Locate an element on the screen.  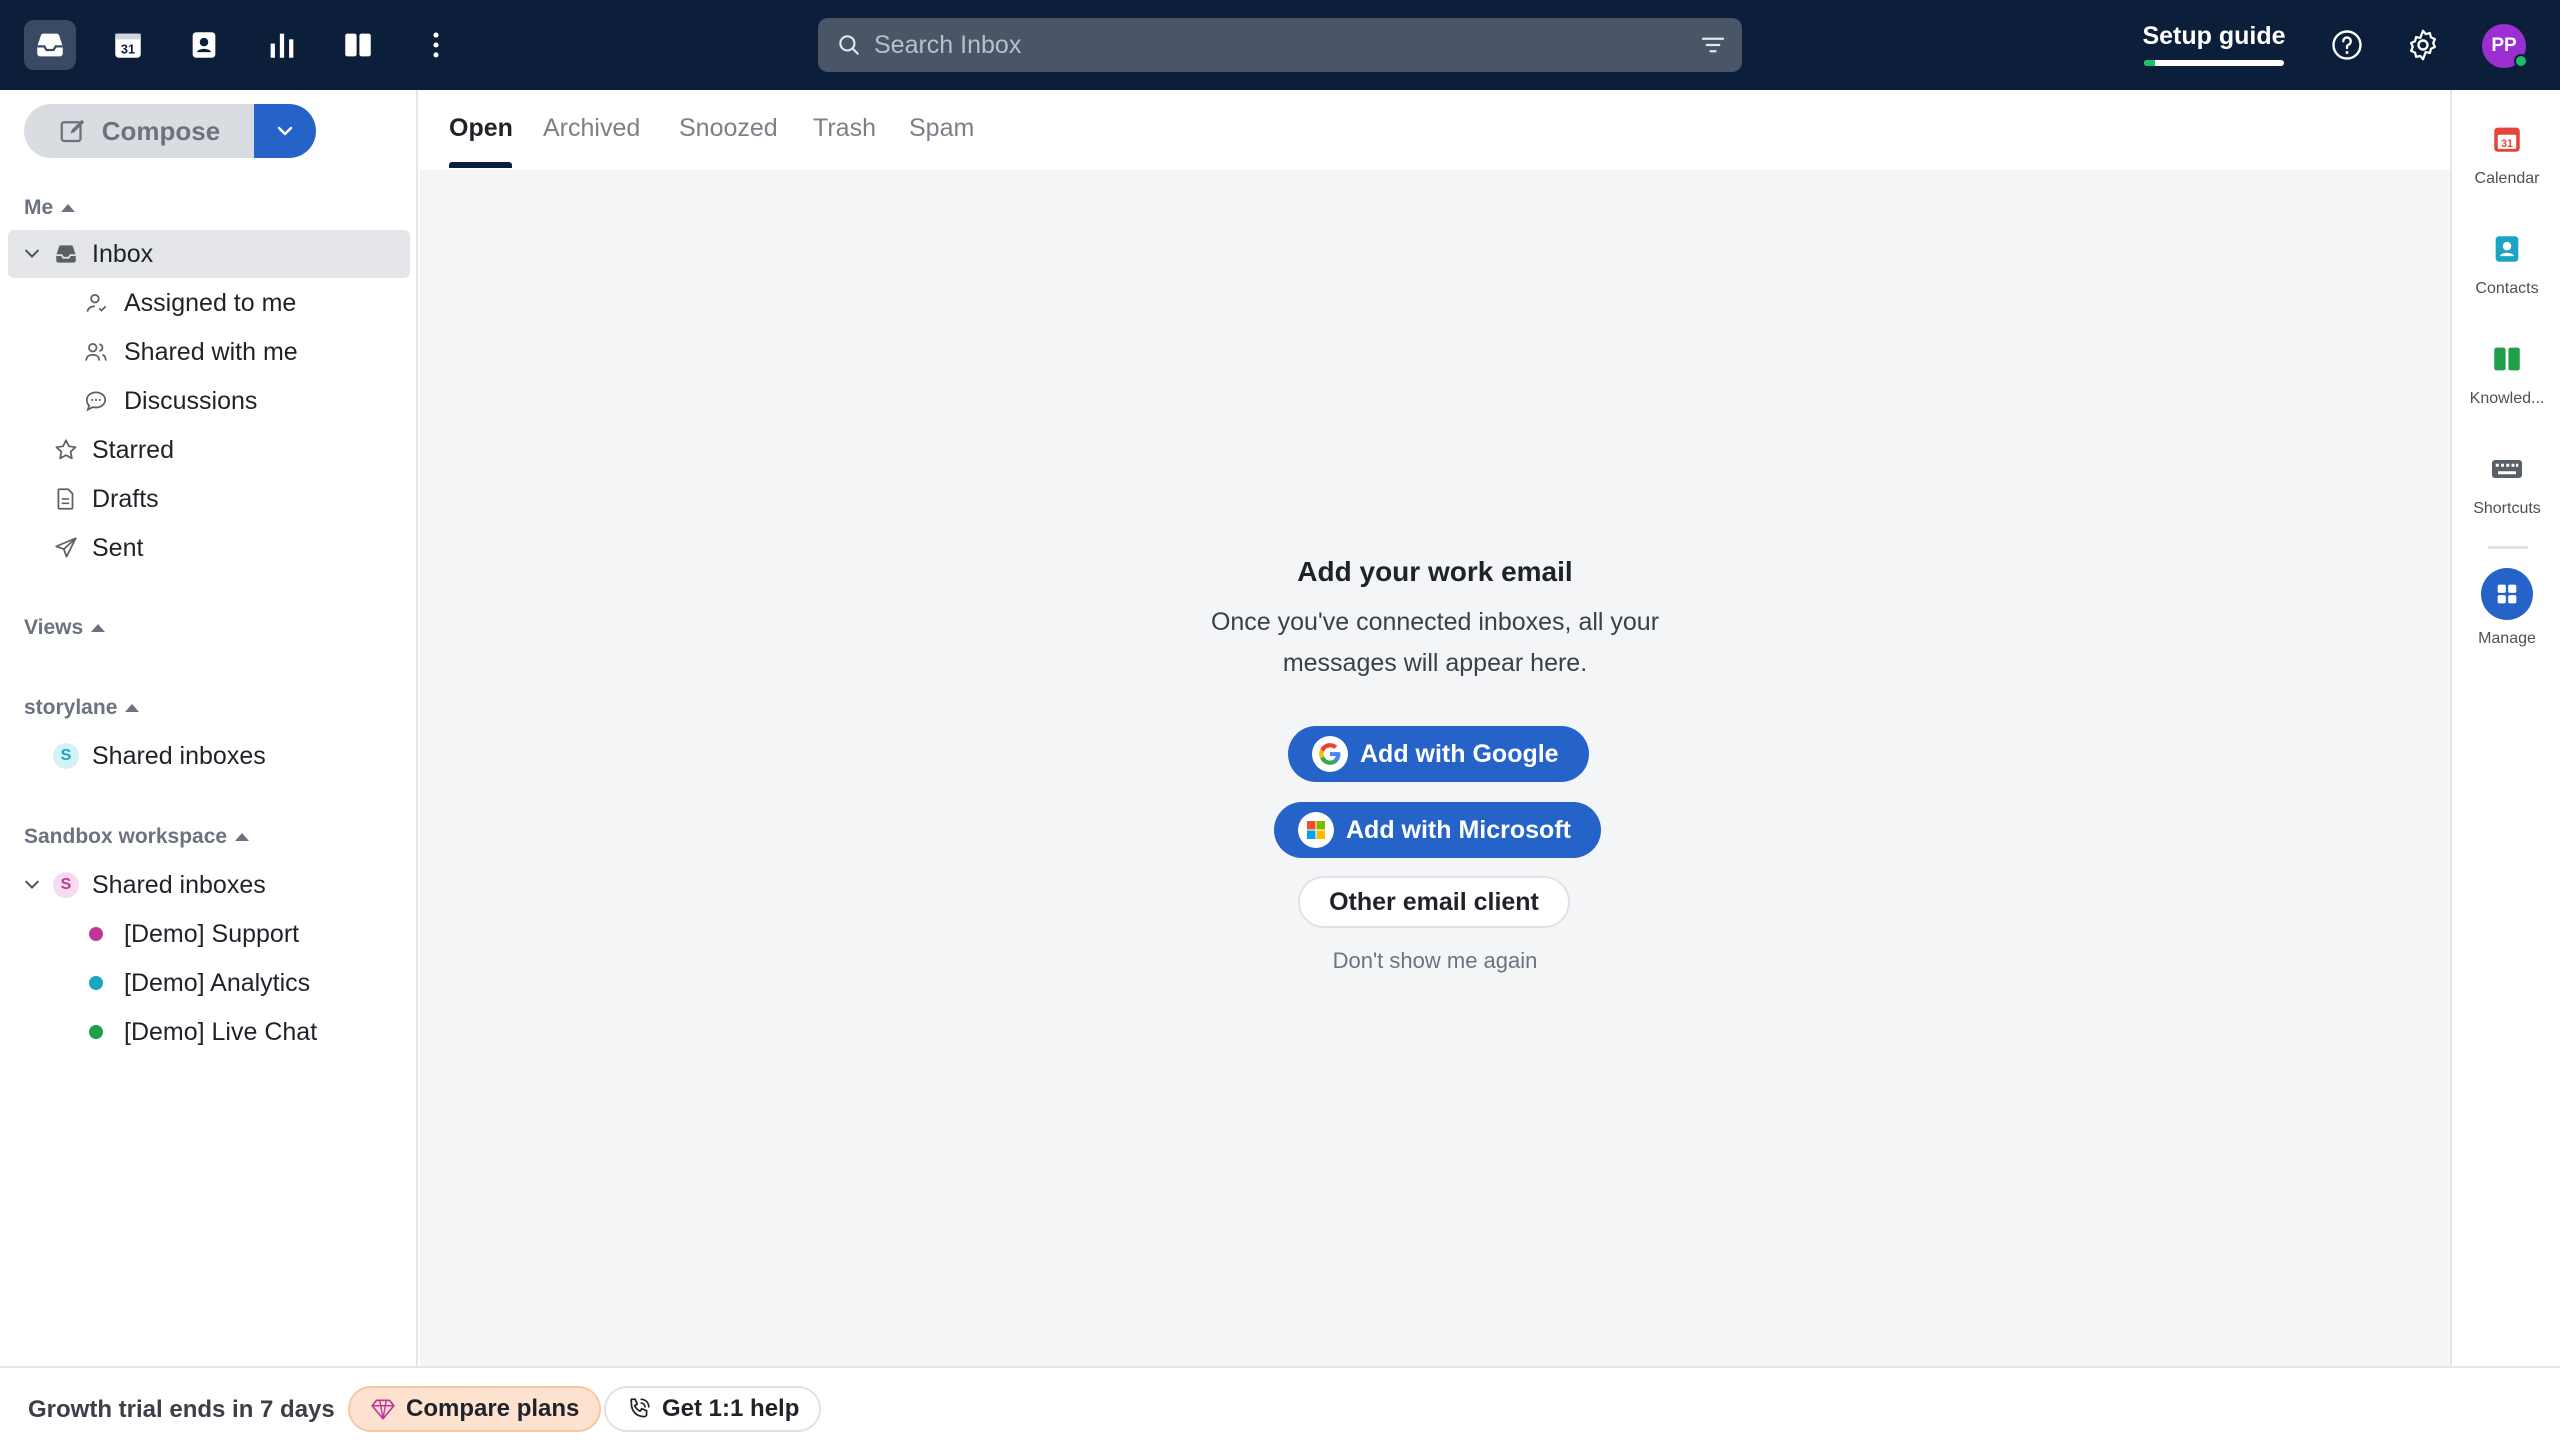
section-storylane: storylane is located at coordinates (82, 708).